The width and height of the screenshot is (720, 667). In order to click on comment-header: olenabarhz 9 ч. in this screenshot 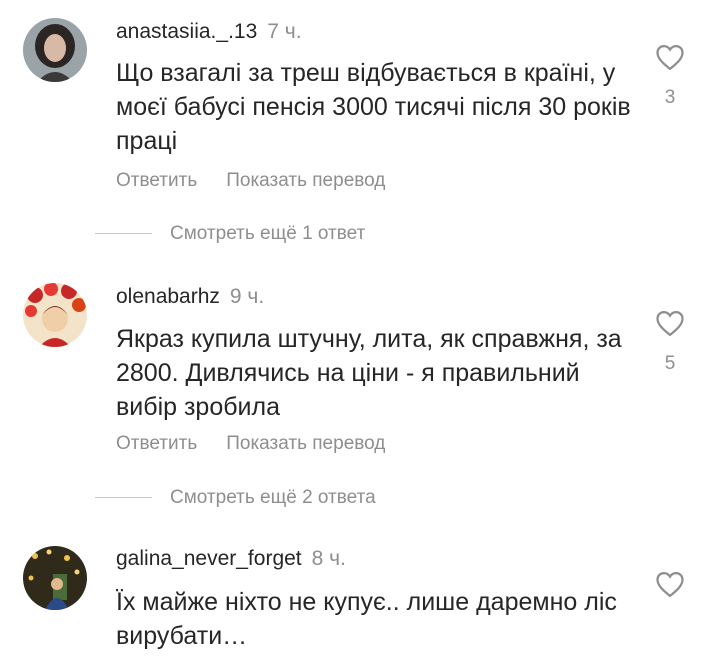, I will do `click(190, 297)`.